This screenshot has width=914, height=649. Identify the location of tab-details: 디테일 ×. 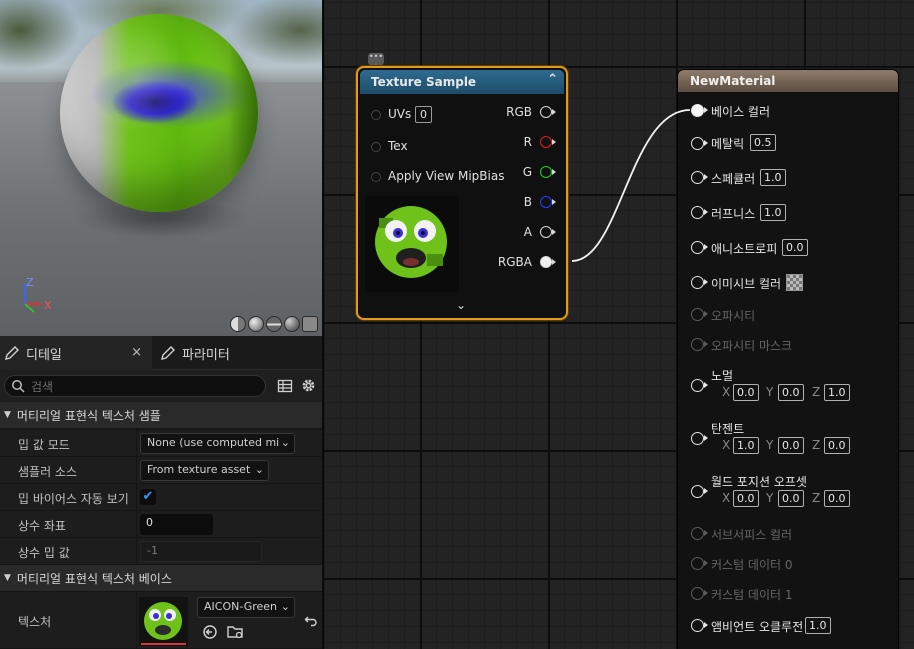
(76, 353).